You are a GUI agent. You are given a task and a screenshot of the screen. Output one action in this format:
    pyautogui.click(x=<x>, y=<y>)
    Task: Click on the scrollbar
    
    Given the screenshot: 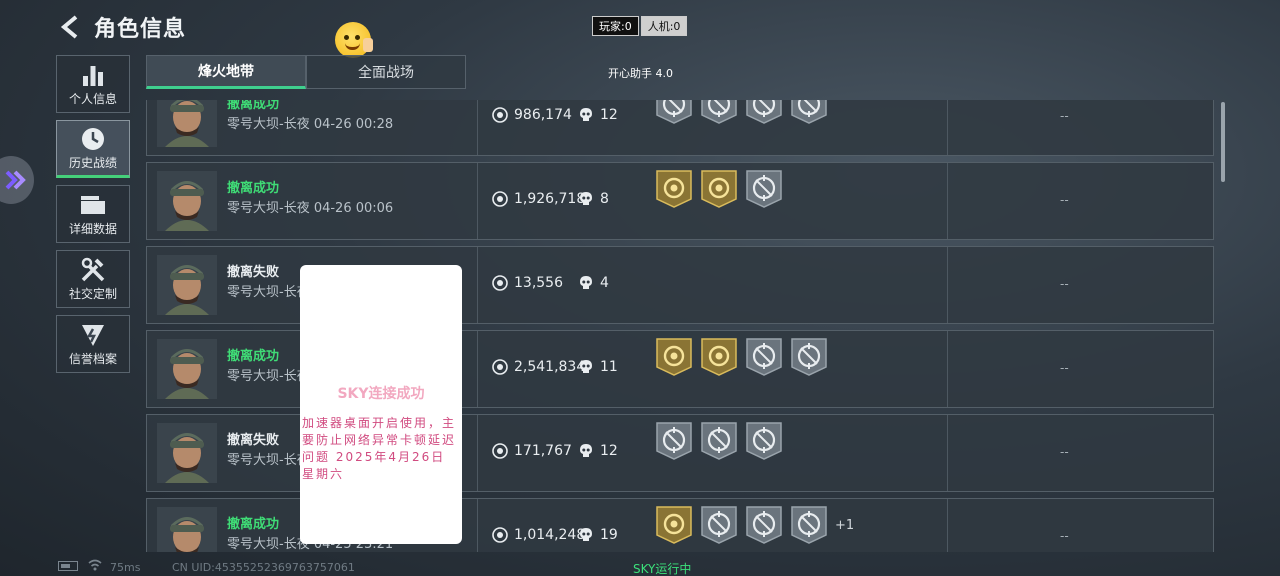 What is the action you would take?
    pyautogui.click(x=1223, y=142)
    